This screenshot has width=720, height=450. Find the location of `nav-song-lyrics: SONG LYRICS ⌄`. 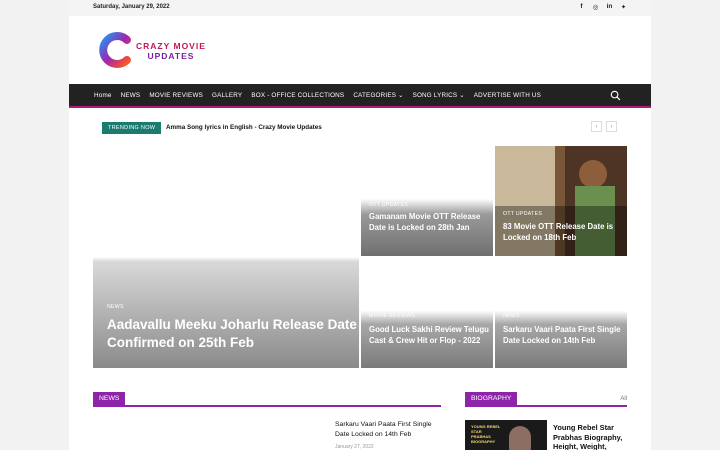

nav-song-lyrics: SONG LYRICS ⌄ is located at coordinates (439, 95).